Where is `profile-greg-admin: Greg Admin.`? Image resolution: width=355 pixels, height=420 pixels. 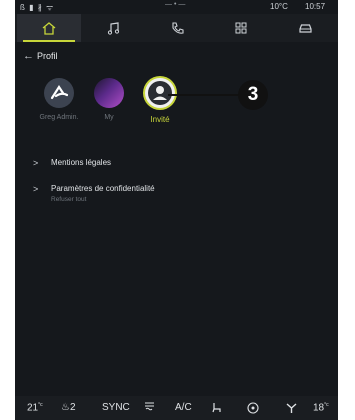 profile-greg-admin: Greg Admin. is located at coordinates (59, 99).